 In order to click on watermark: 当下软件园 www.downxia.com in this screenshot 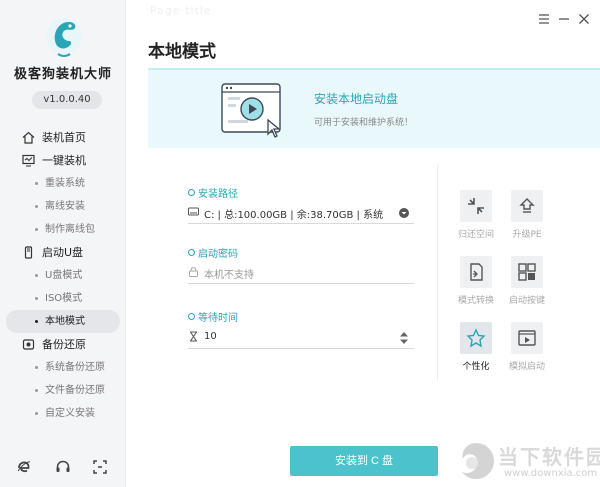, I will do `click(528, 463)`.